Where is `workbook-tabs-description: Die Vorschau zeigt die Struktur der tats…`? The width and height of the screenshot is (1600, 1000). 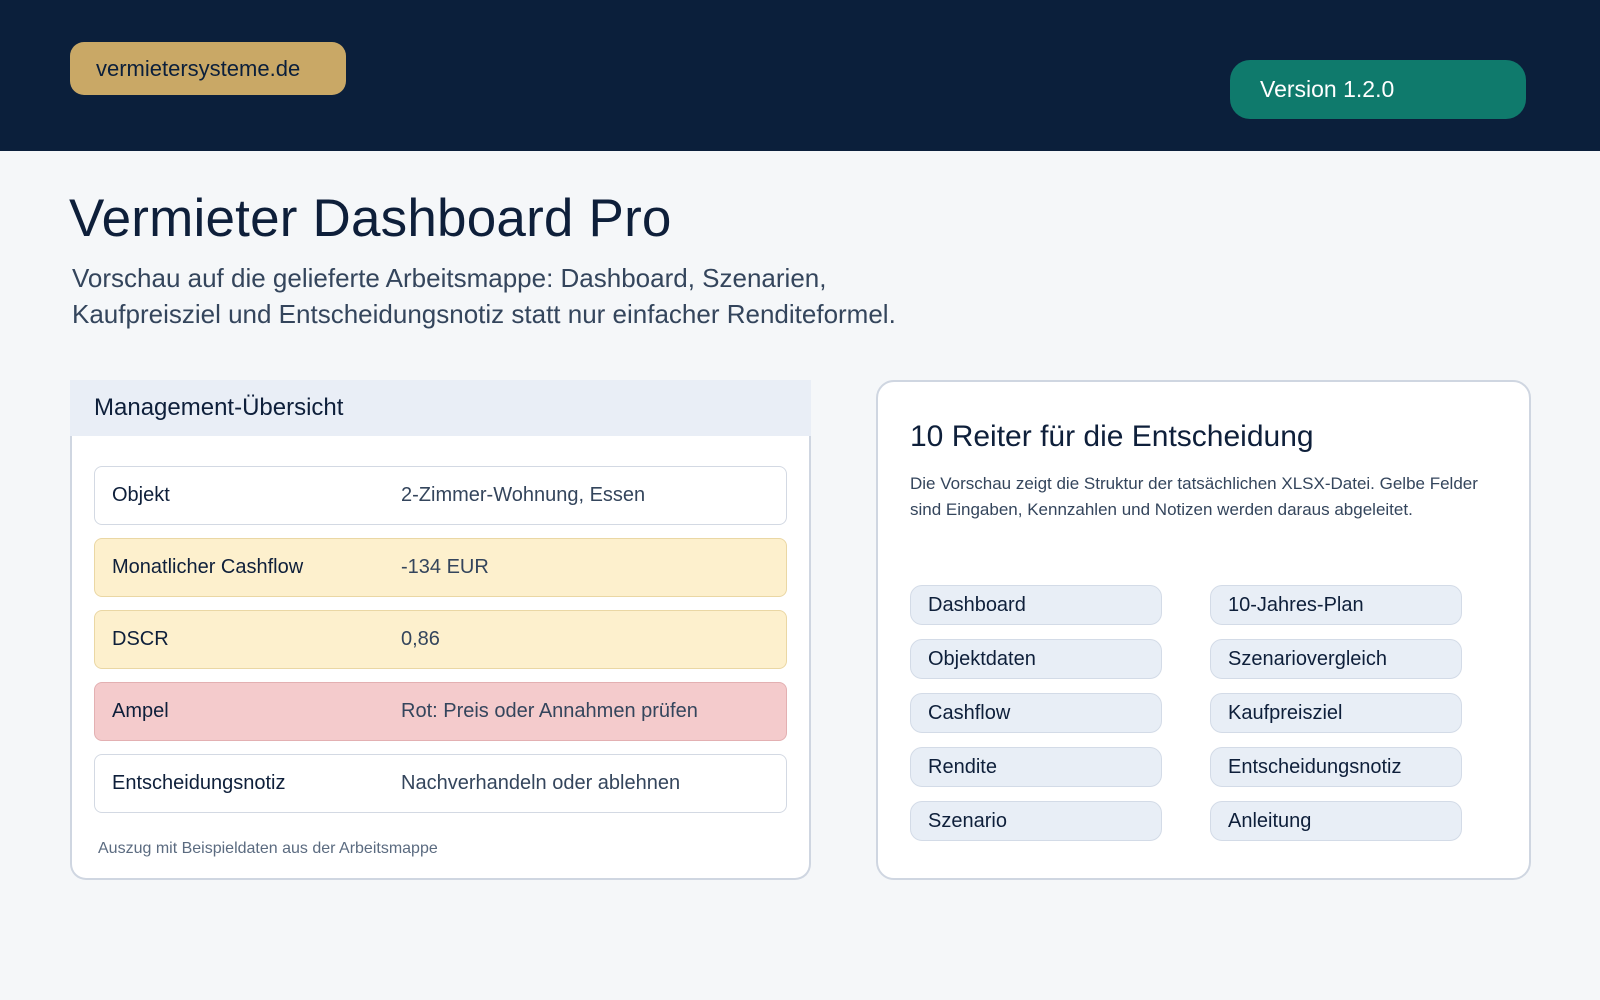
workbook-tabs-description: Die Vorschau zeigt die Struktur der tats… is located at coordinates (1194, 496).